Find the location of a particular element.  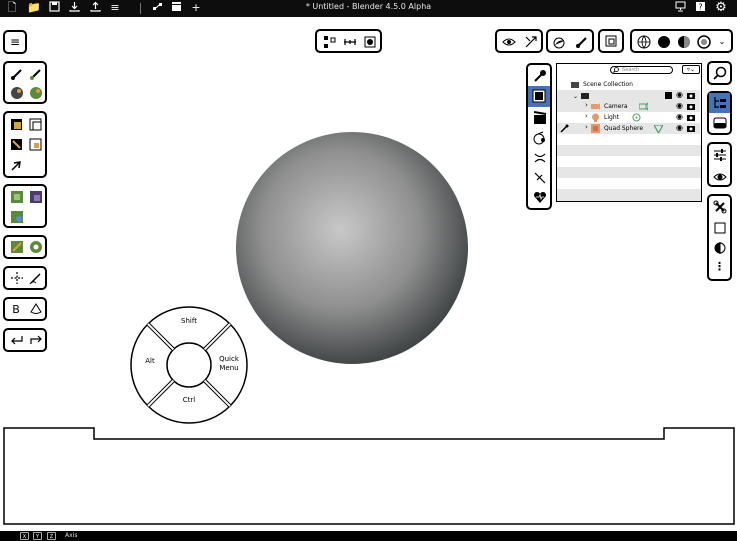

eye-icon is located at coordinates (720, 177).